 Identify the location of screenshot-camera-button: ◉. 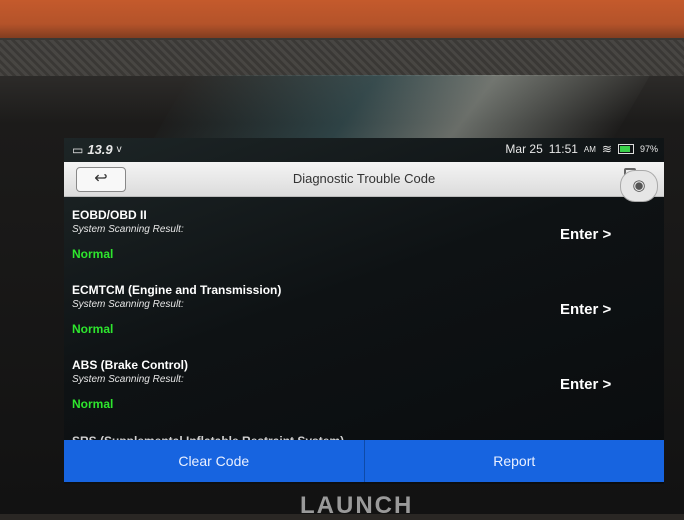
(639, 186).